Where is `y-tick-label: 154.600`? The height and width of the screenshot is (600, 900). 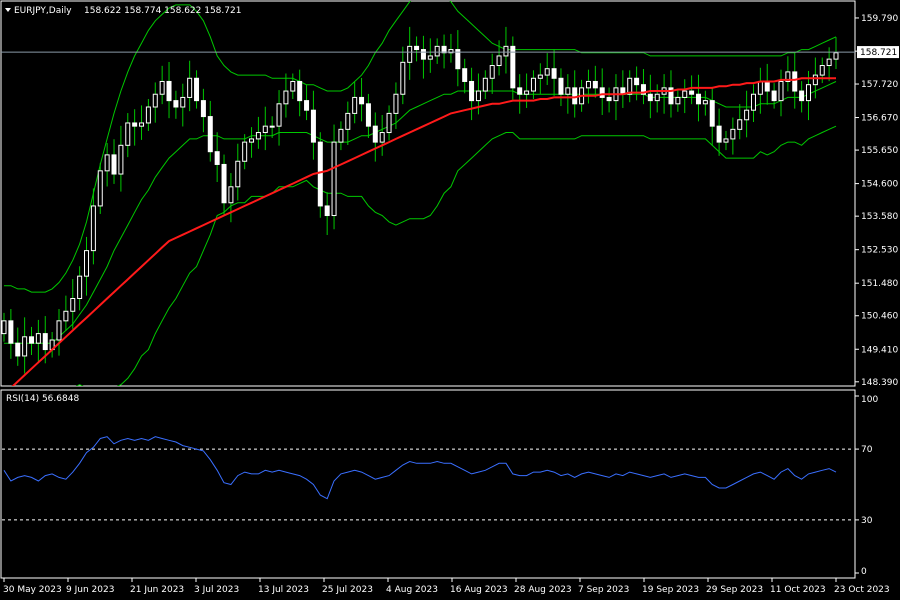
y-tick-label: 154.600 is located at coordinates (879, 185).